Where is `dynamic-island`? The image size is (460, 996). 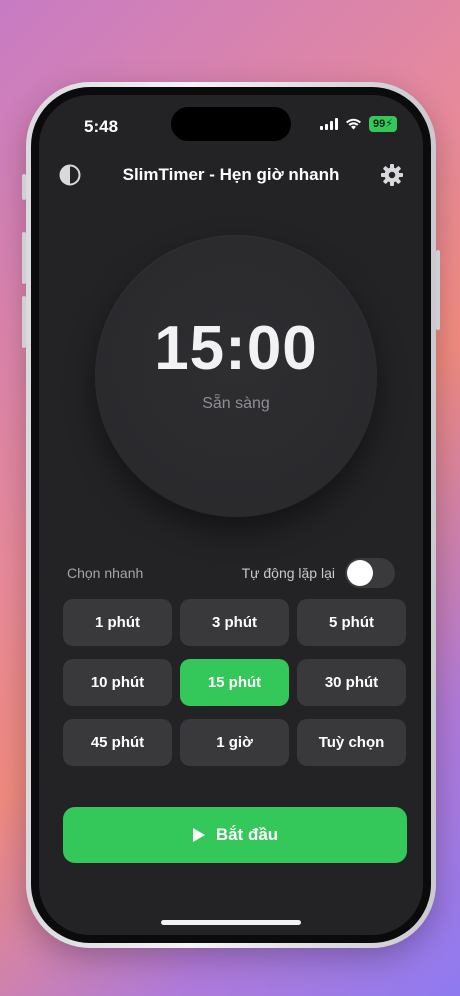
dynamic-island is located at coordinates (231, 124).